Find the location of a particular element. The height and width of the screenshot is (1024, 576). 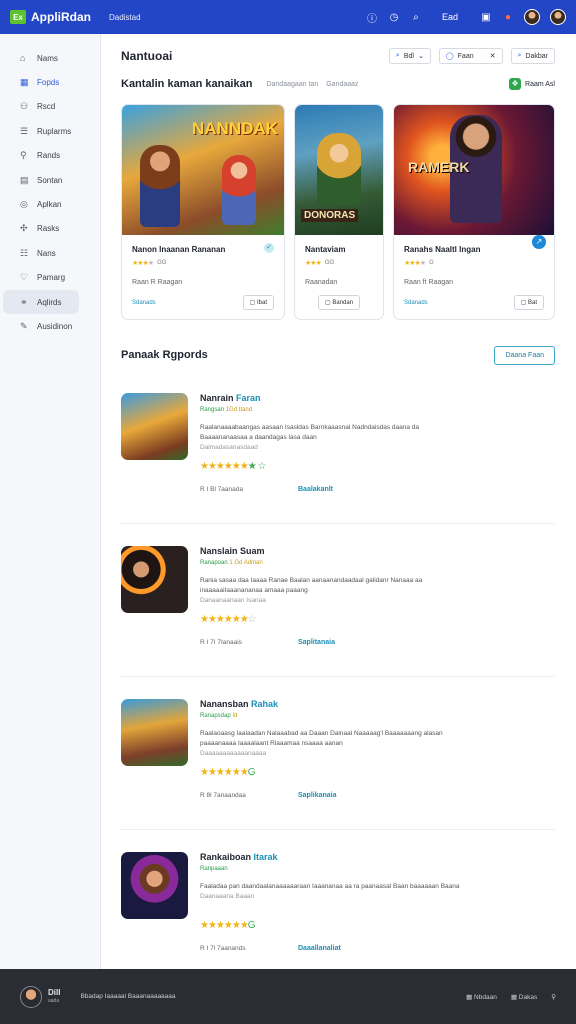

clock-icon: ◷ is located at coordinates (394, 17).